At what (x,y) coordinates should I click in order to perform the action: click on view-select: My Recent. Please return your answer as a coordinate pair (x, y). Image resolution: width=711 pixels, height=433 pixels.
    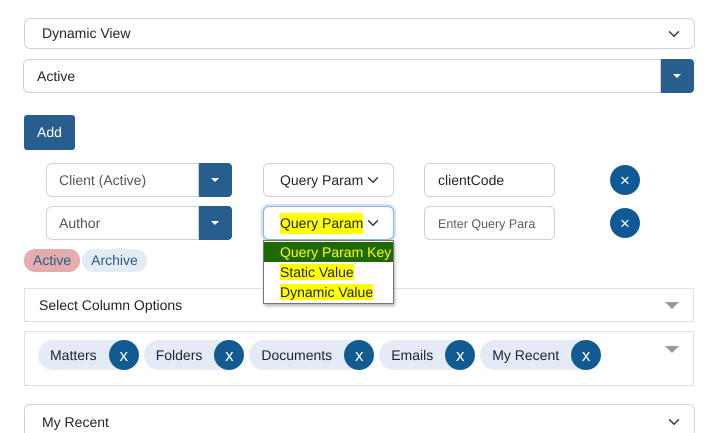
    Looking at the image, I should click on (359, 418).